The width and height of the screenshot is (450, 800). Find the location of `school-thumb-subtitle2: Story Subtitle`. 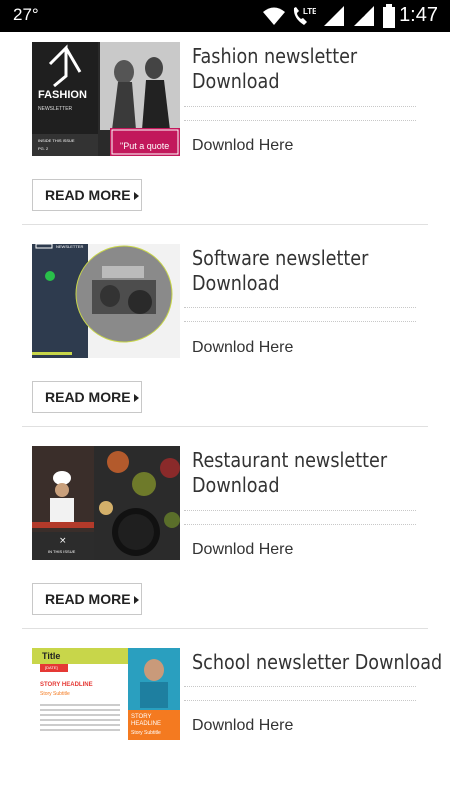

school-thumb-subtitle2: Story Subtitle is located at coordinates (146, 733).